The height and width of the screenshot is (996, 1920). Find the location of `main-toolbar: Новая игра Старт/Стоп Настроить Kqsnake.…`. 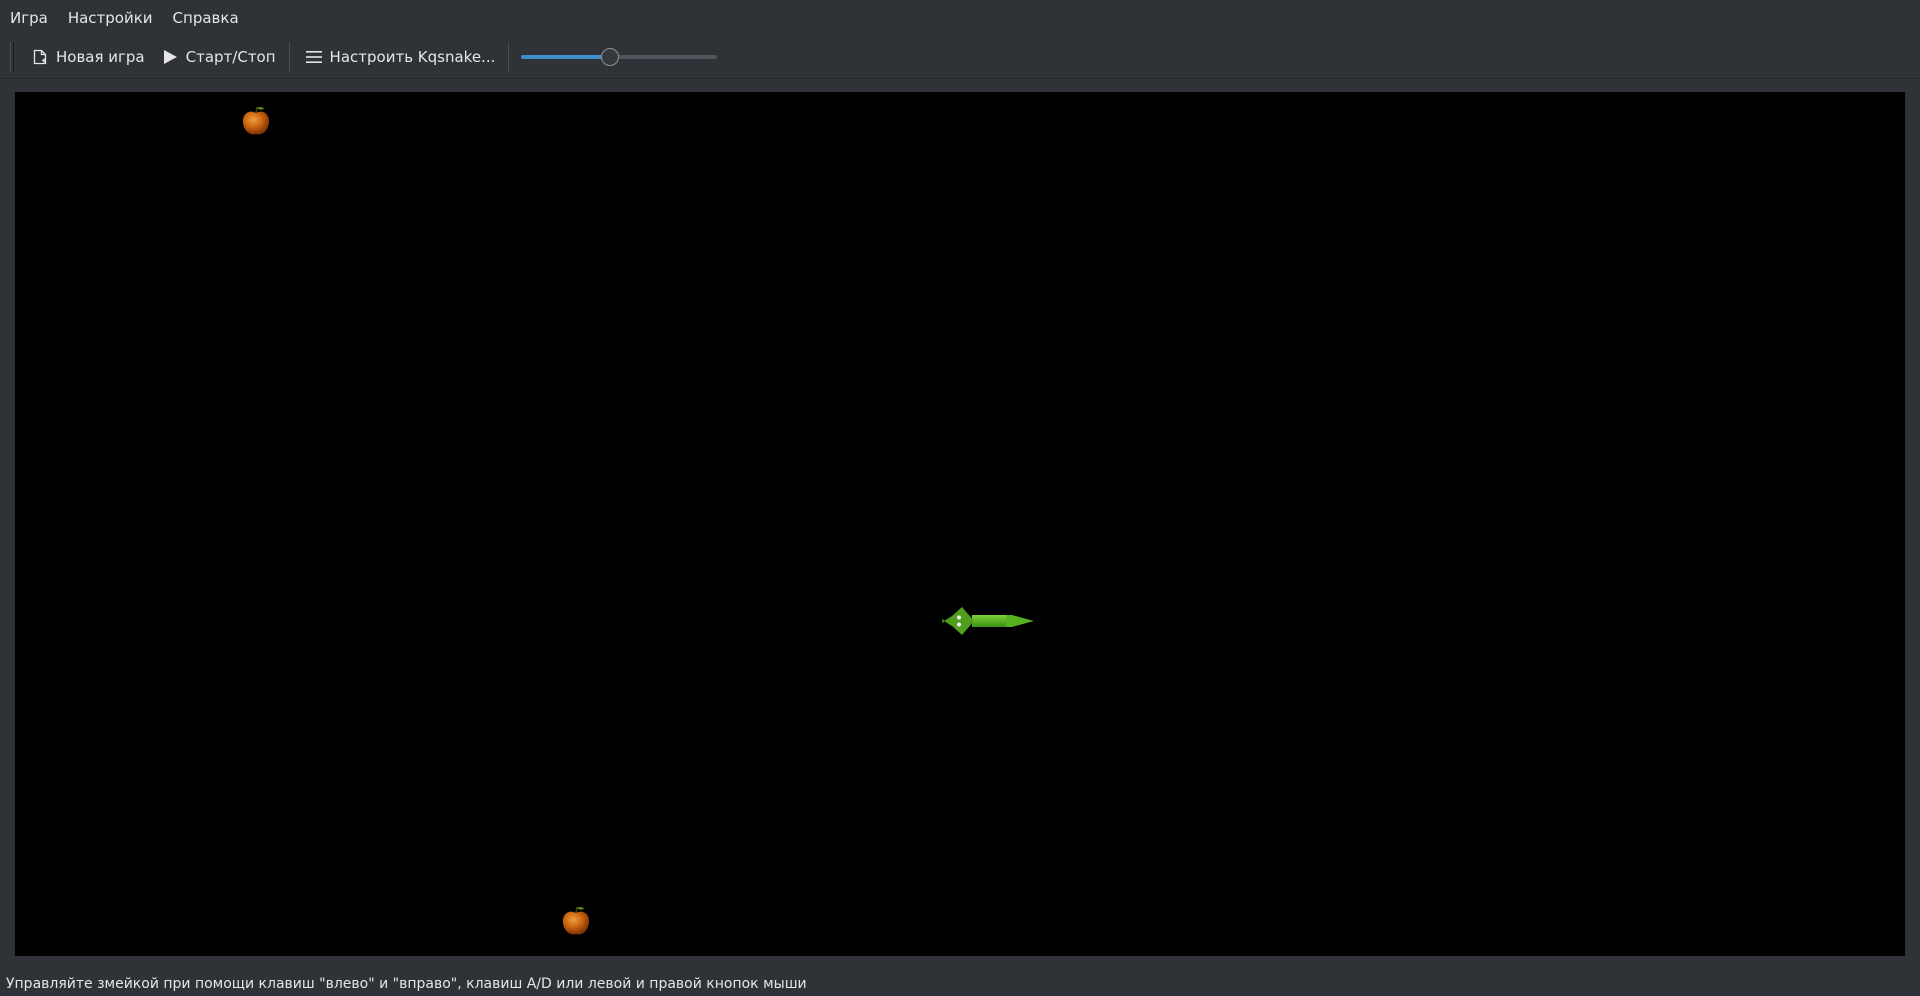

main-toolbar: Новая игра Старт/Стоп Настроить Kqsnake.… is located at coordinates (960, 57).